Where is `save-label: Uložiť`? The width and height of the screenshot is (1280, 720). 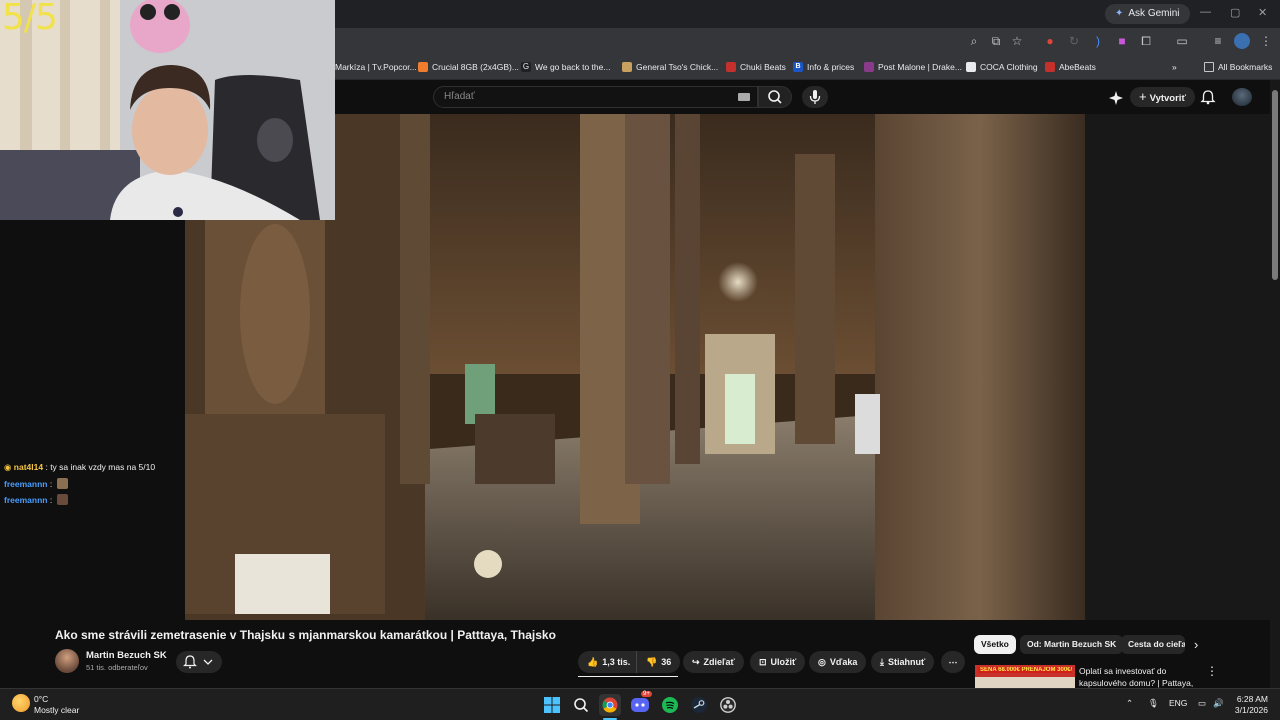 save-label: Uložiť is located at coordinates (783, 662).